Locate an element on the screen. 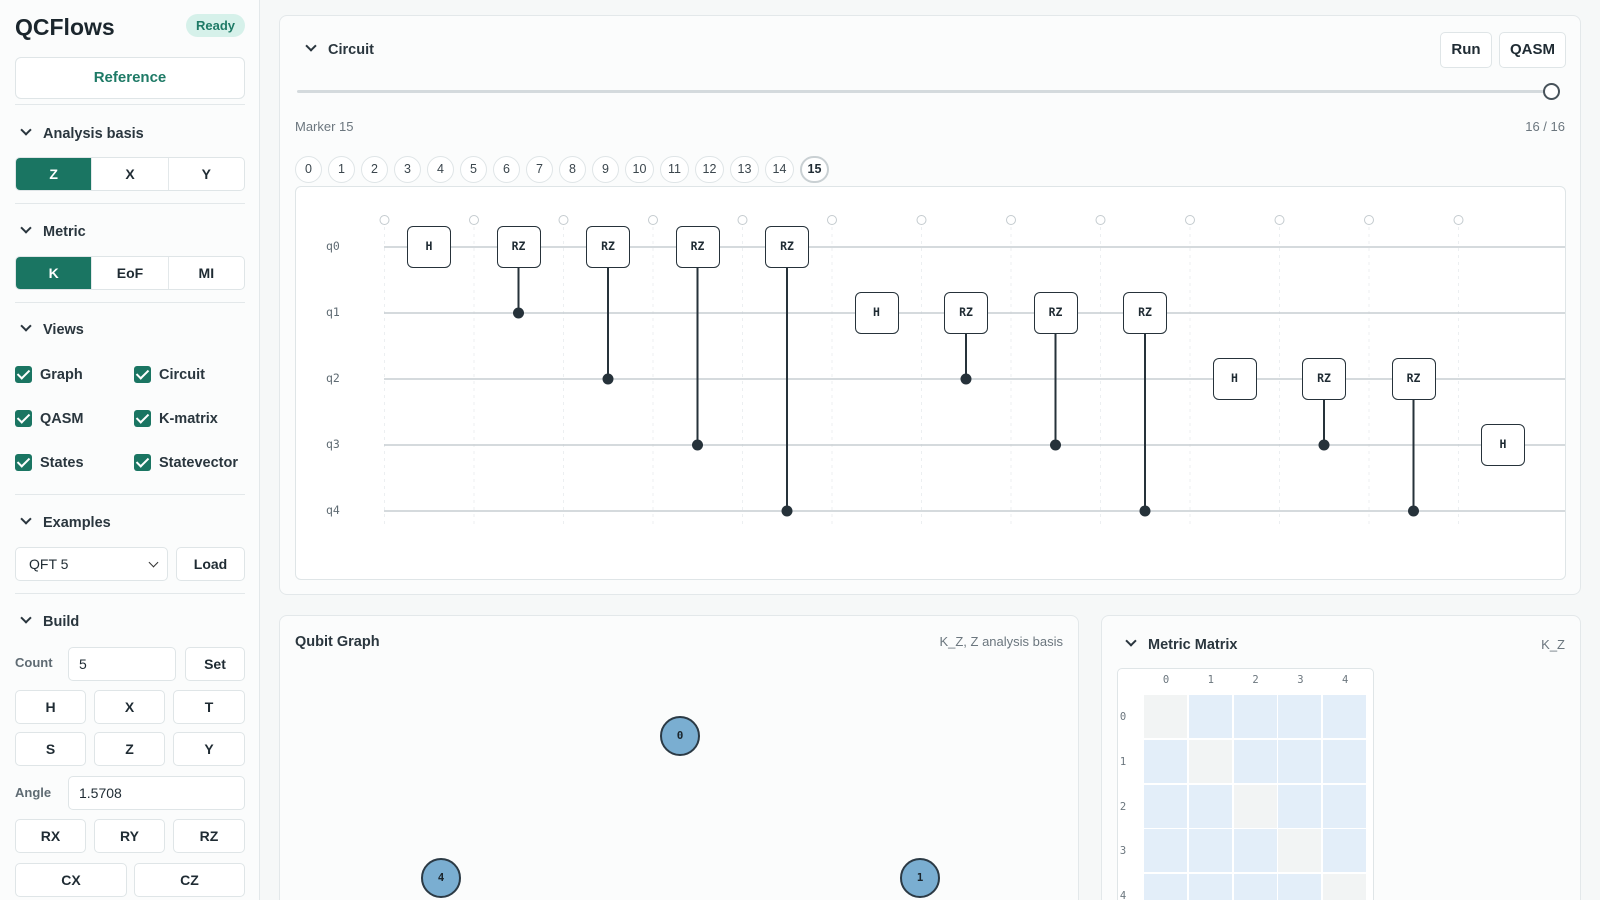 The width and height of the screenshot is (1600, 900). angle-input: 1.5708 is located at coordinates (156, 793).